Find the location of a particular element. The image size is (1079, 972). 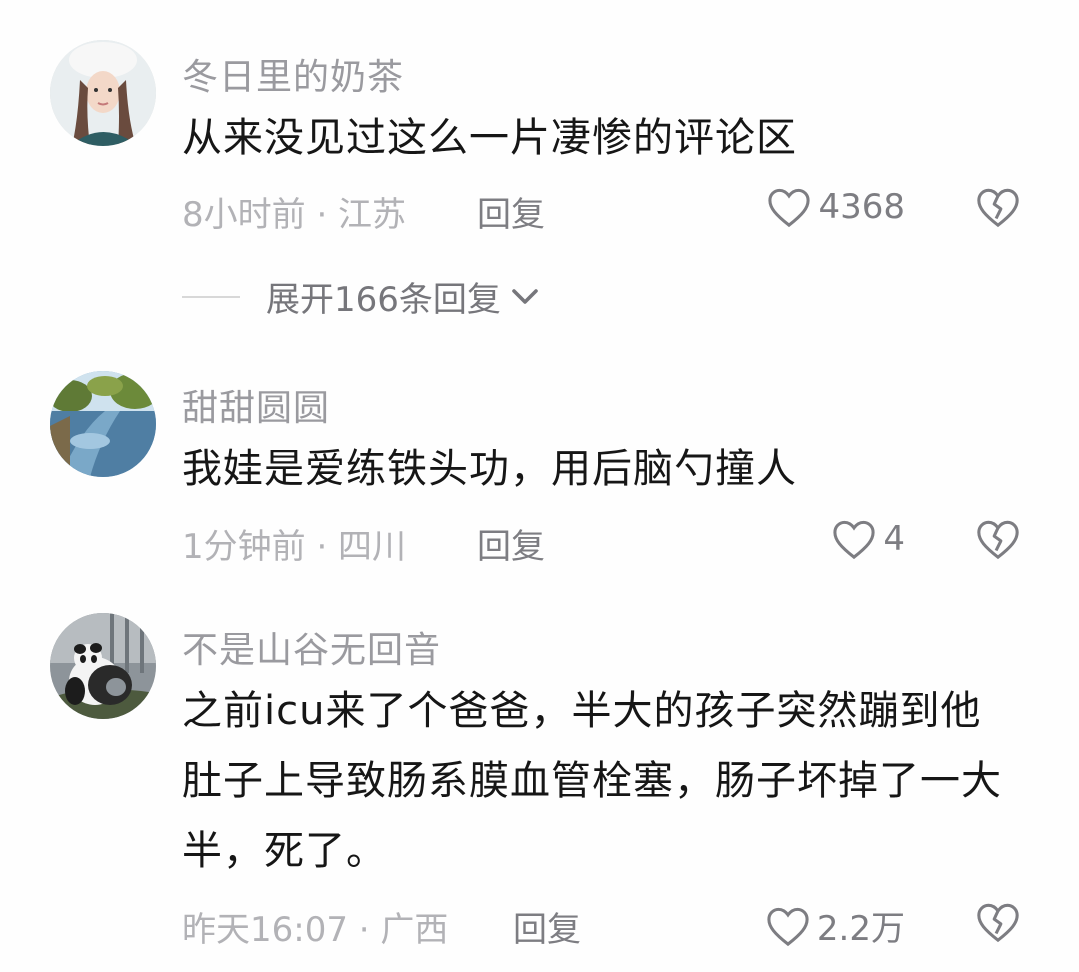

divider-line is located at coordinates (211, 296).